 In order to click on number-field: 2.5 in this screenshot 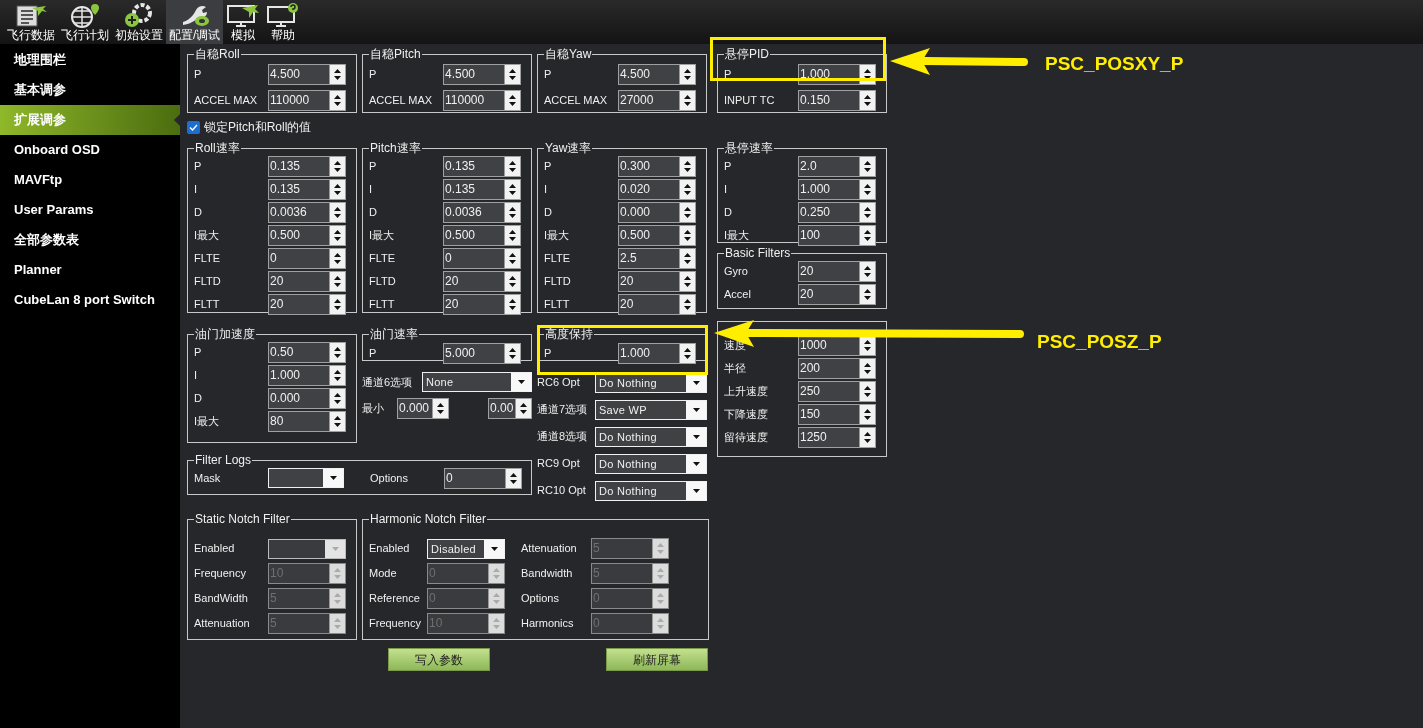, I will do `click(657, 258)`.